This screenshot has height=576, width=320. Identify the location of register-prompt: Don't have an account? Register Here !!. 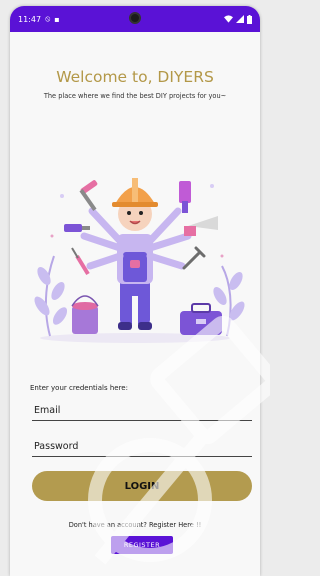
(135, 525).